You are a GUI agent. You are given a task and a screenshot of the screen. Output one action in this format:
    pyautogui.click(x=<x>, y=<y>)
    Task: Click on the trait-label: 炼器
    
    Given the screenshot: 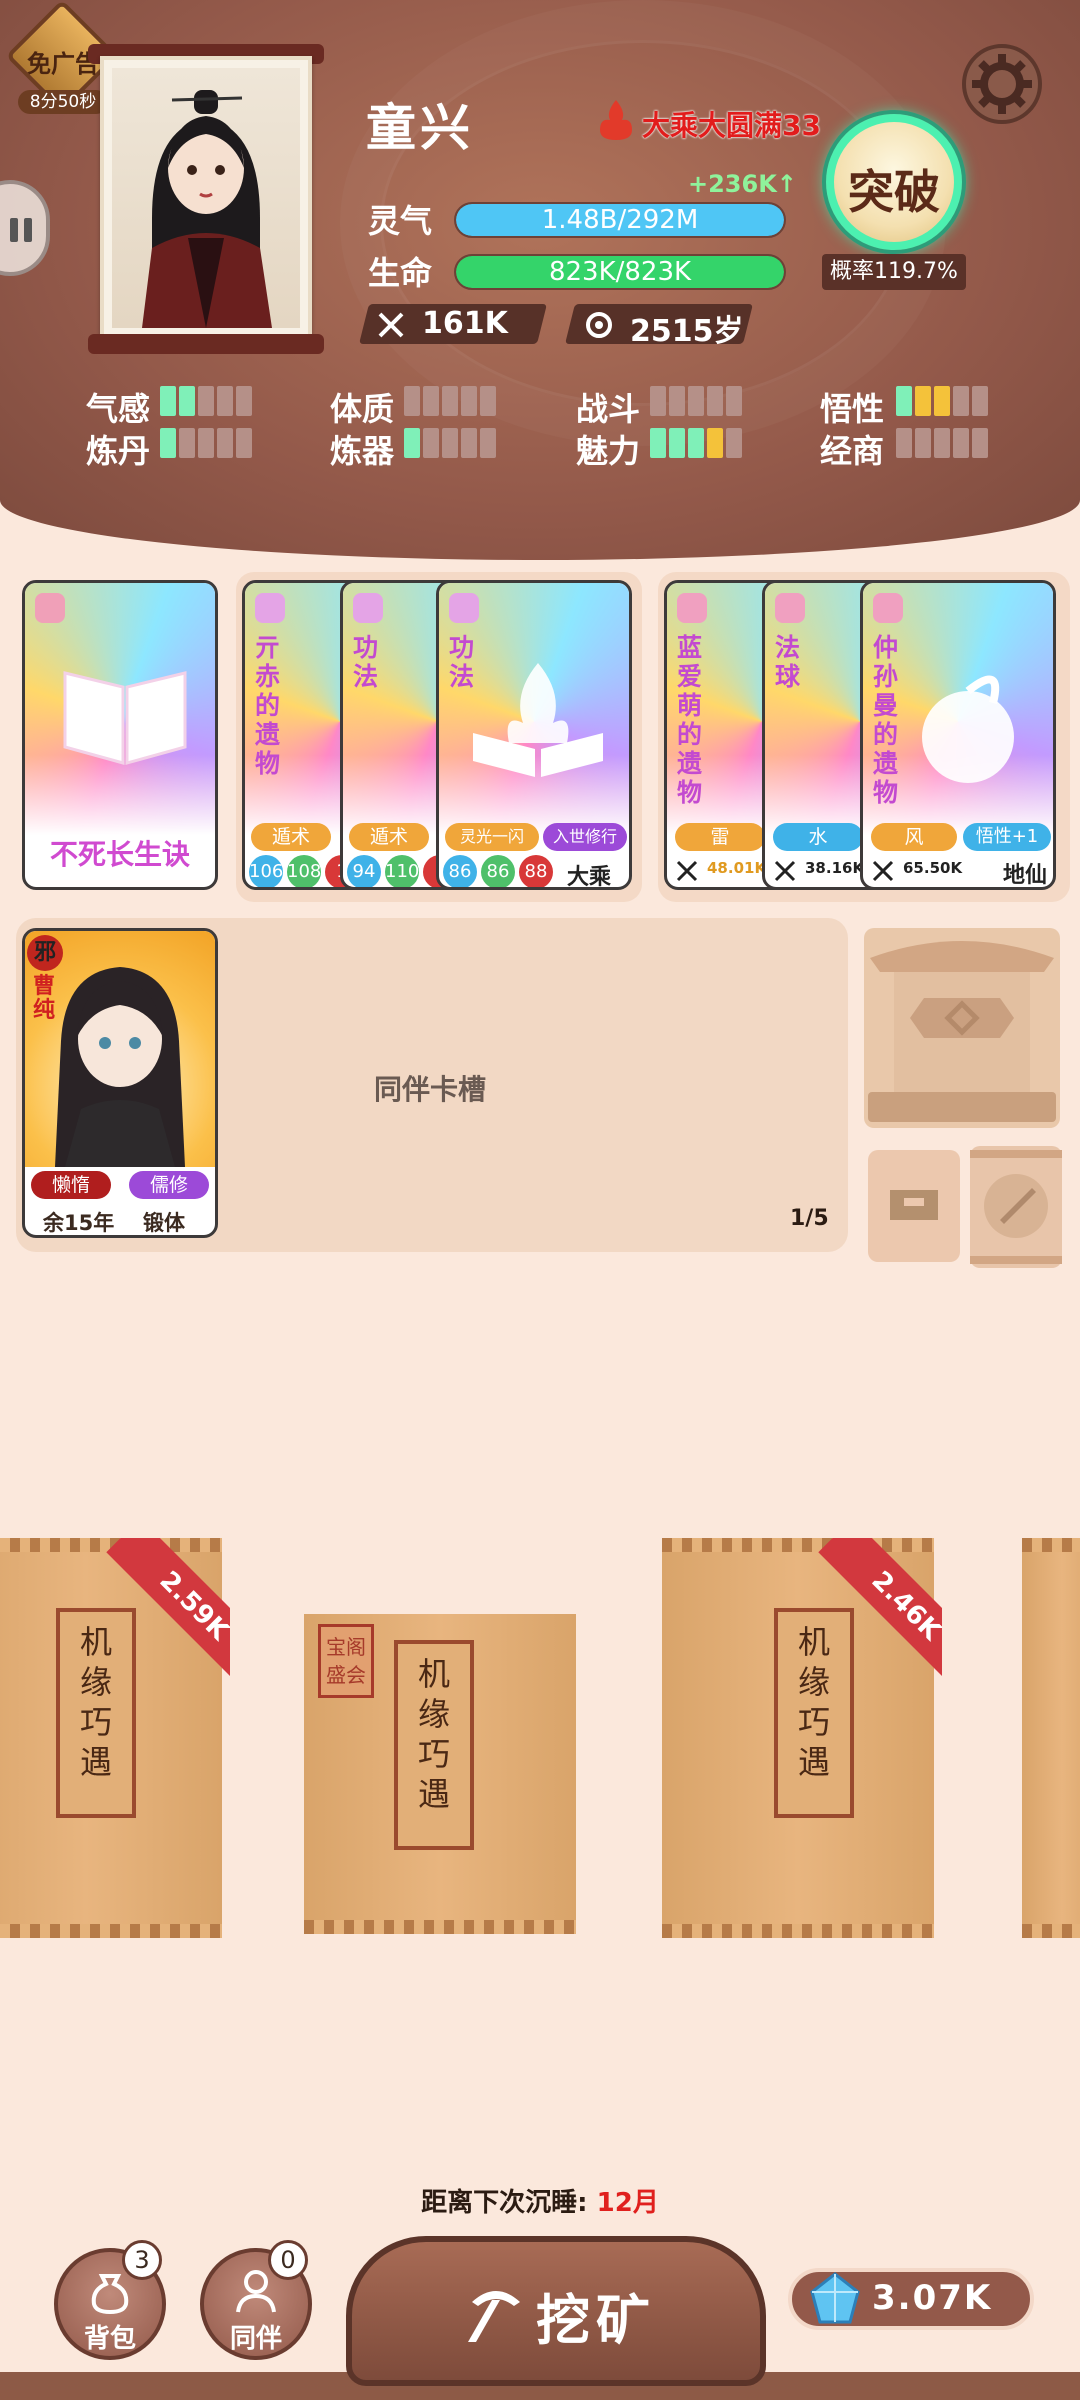 What is the action you would take?
    pyautogui.click(x=362, y=451)
    